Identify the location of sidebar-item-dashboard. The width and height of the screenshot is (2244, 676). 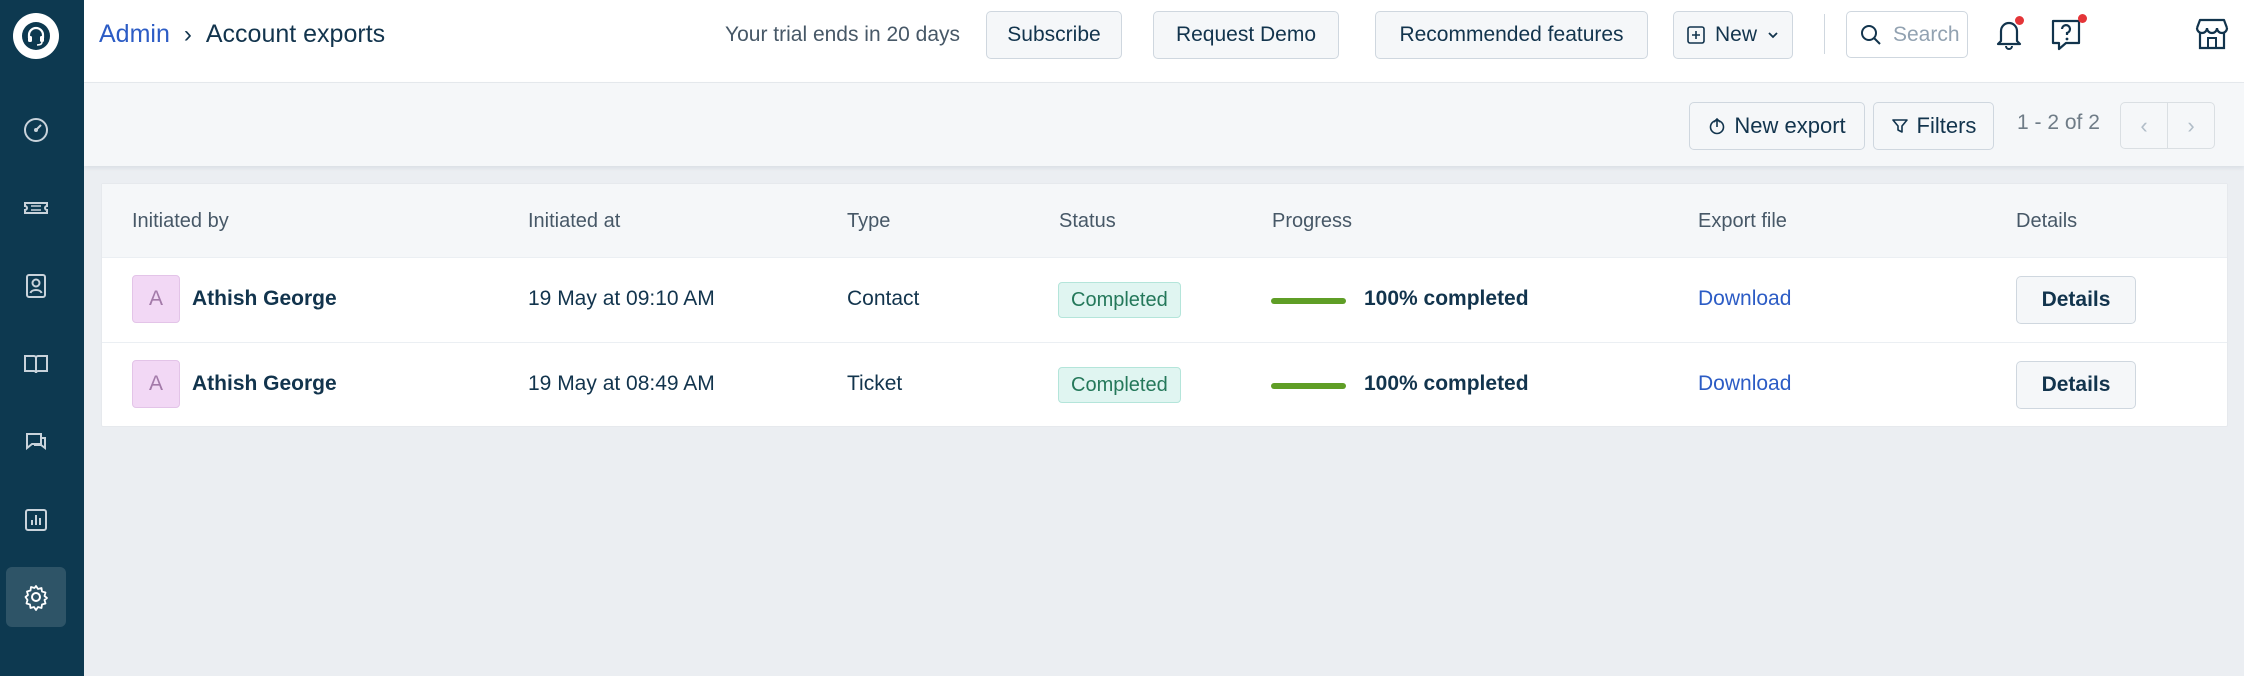
(36, 130).